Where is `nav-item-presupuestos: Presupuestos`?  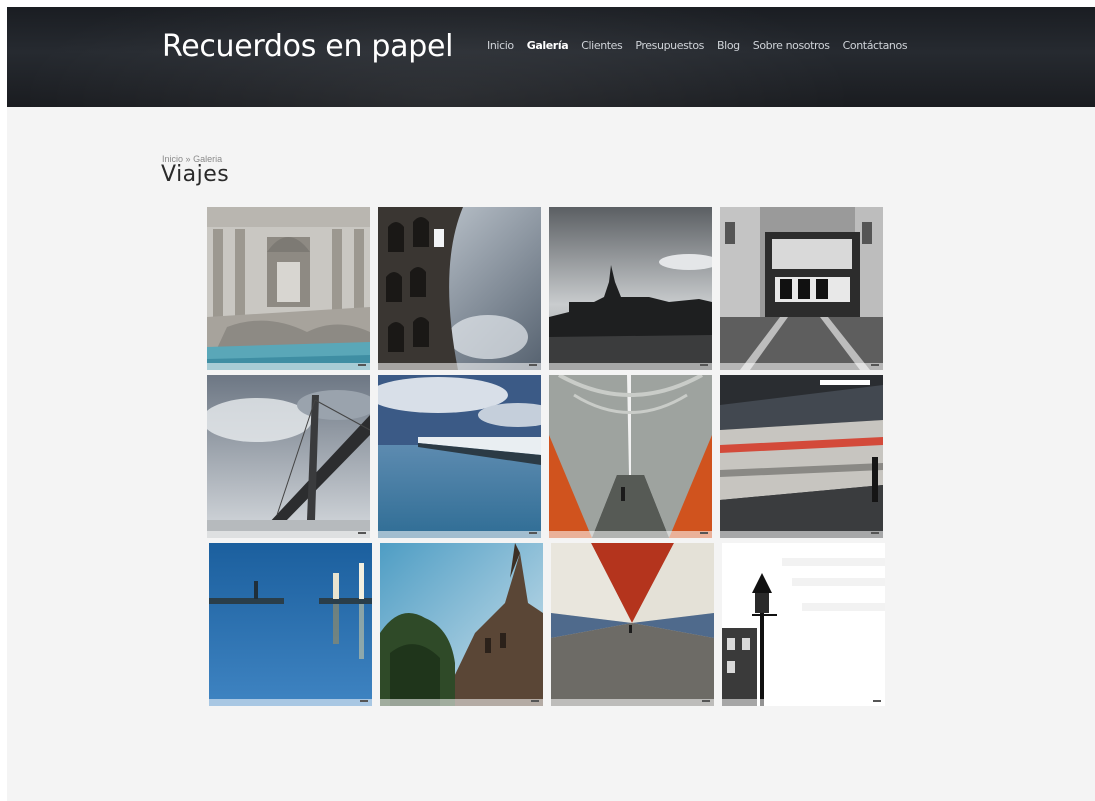
nav-item-presupuestos: Presupuestos is located at coordinates (669, 45).